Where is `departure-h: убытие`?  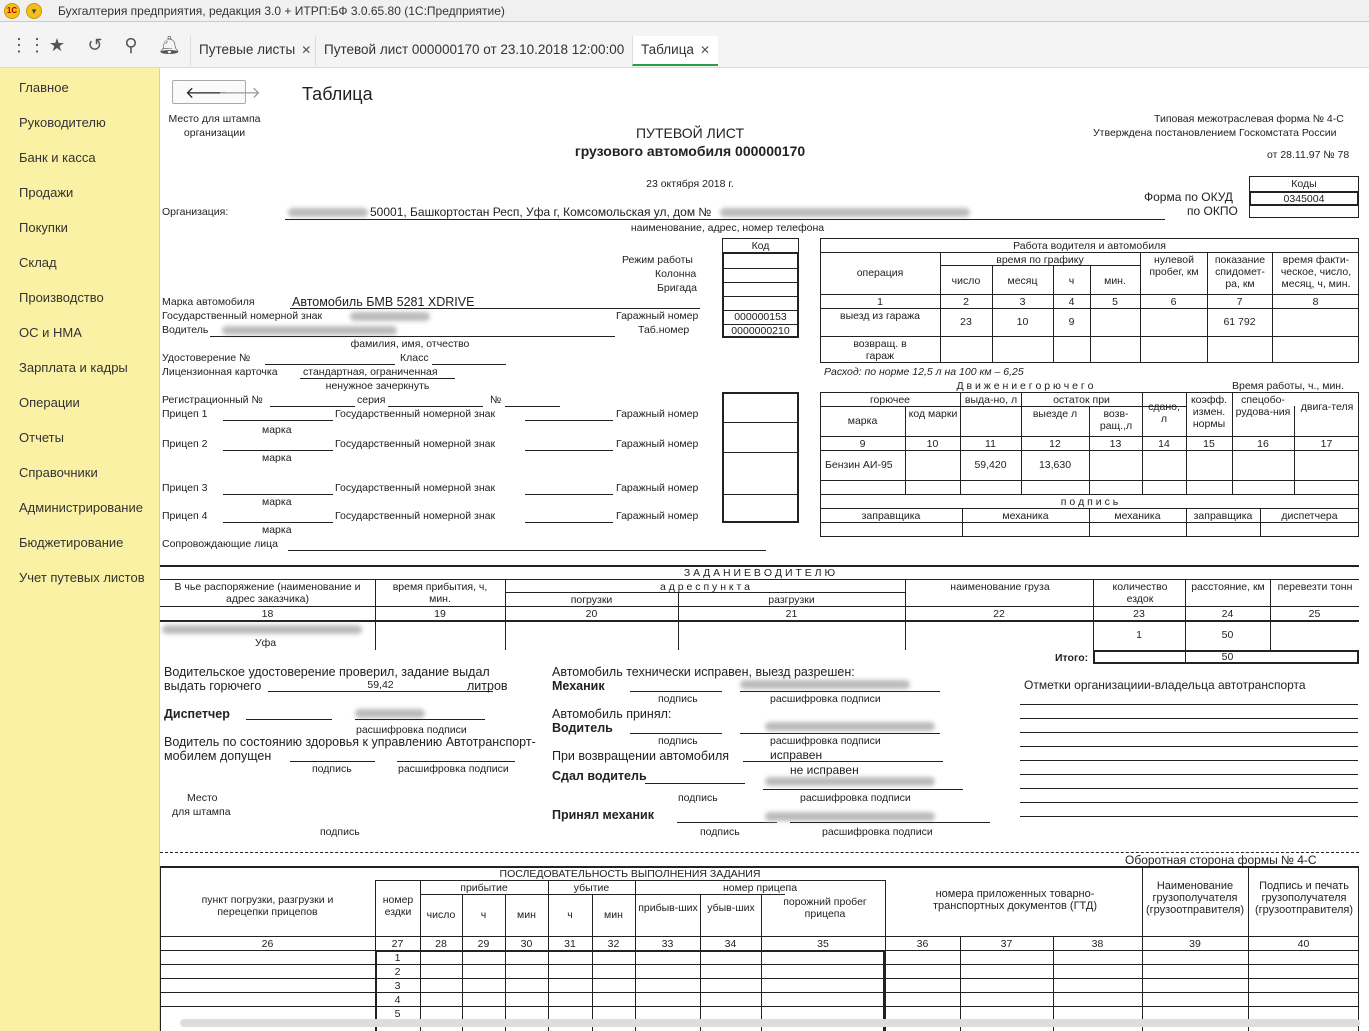
departure-h: убытие is located at coordinates (591, 888).